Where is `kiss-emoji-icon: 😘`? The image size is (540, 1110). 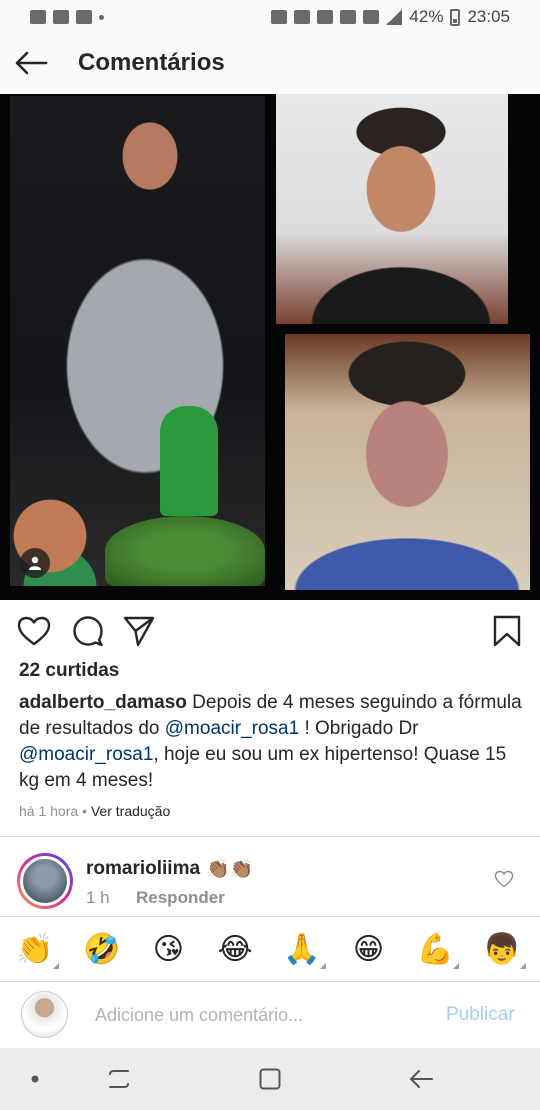 kiss-emoji-icon: 😘 is located at coordinates (168, 949).